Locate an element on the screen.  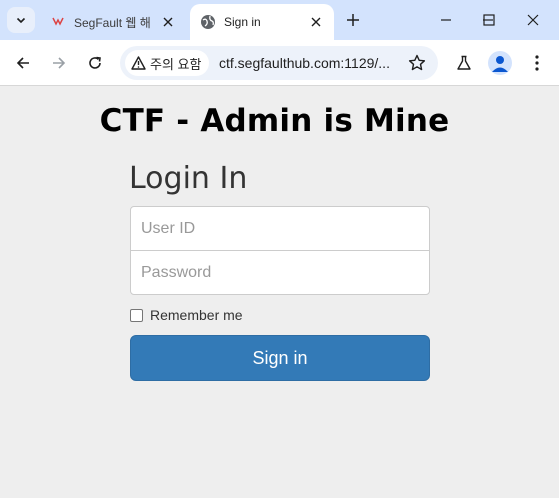
security-chip: 주의 요함 is located at coordinates (167, 63).